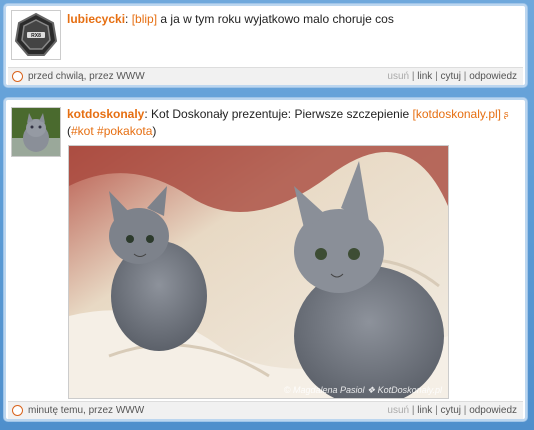 This screenshot has width=534, height=430. What do you see at coordinates (144, 19) in the screenshot?
I see `blip-tag: [blip]` at bounding box center [144, 19].